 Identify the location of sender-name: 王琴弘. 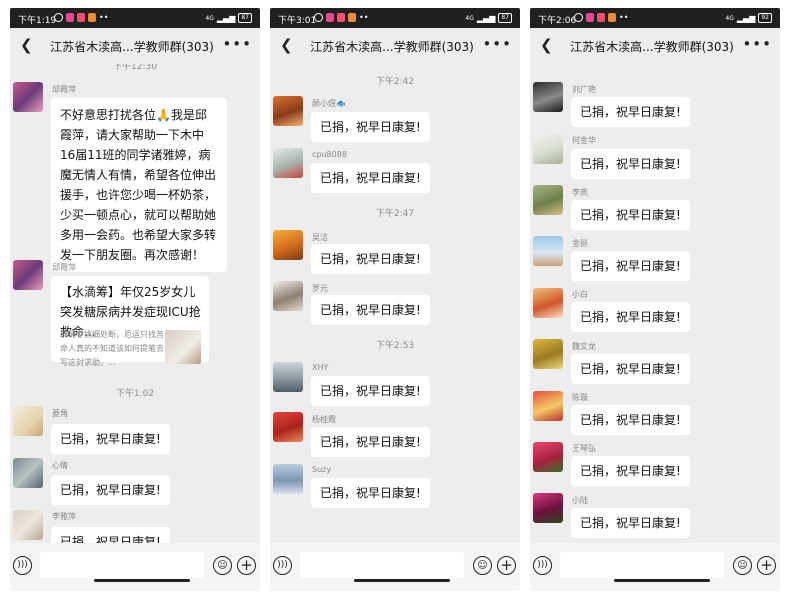
(584, 448).